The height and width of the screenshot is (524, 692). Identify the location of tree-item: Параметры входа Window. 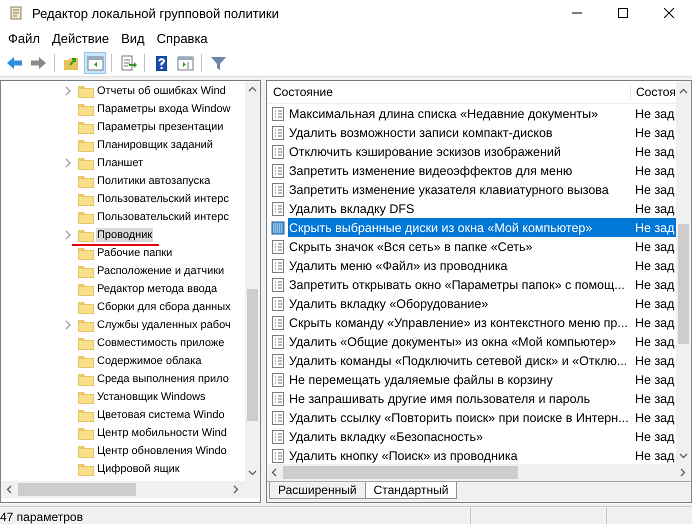
(164, 109).